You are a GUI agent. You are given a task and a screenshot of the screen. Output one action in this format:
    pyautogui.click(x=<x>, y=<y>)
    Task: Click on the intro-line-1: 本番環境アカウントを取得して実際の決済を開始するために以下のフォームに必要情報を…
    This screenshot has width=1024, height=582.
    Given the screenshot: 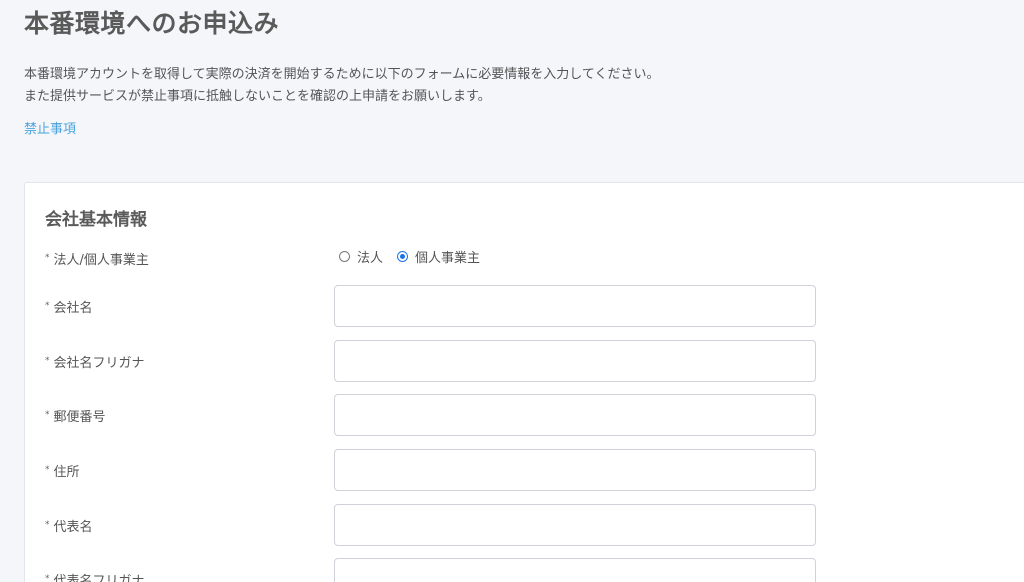 What is the action you would take?
    pyautogui.click(x=342, y=74)
    